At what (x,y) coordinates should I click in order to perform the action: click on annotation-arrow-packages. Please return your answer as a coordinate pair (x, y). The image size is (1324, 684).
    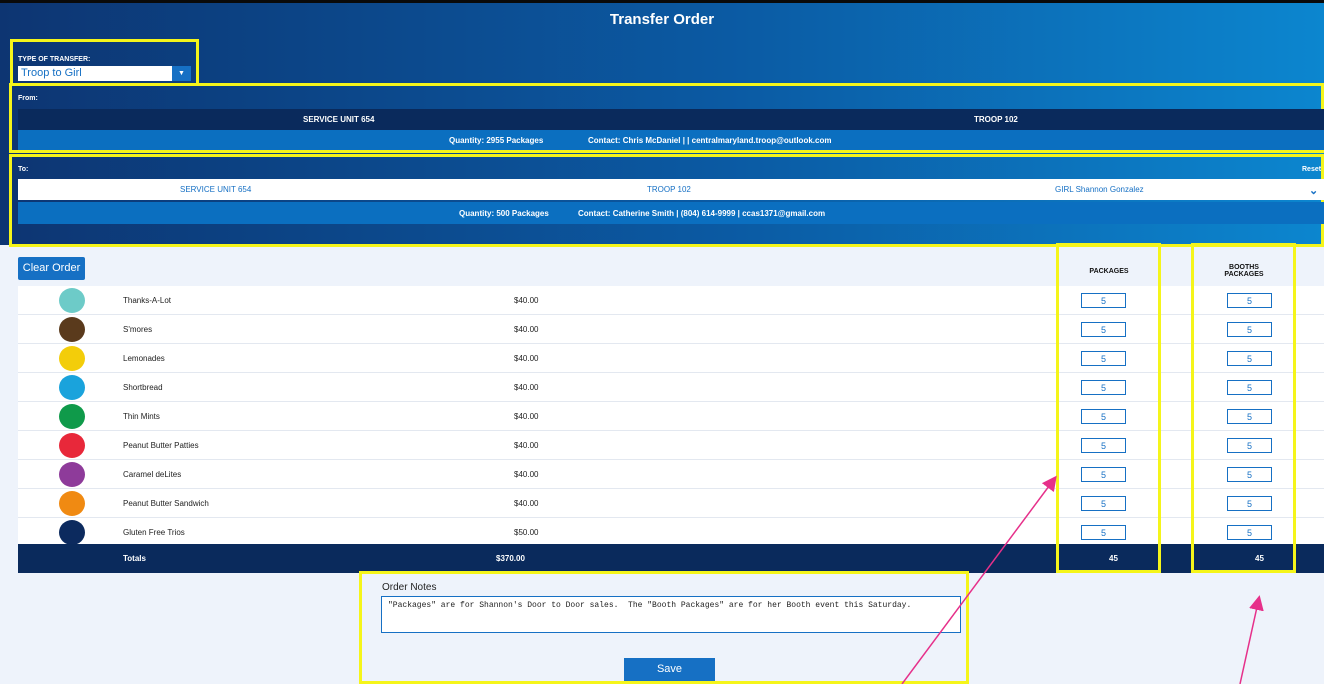
    Looking at the image, I should click on (979, 579).